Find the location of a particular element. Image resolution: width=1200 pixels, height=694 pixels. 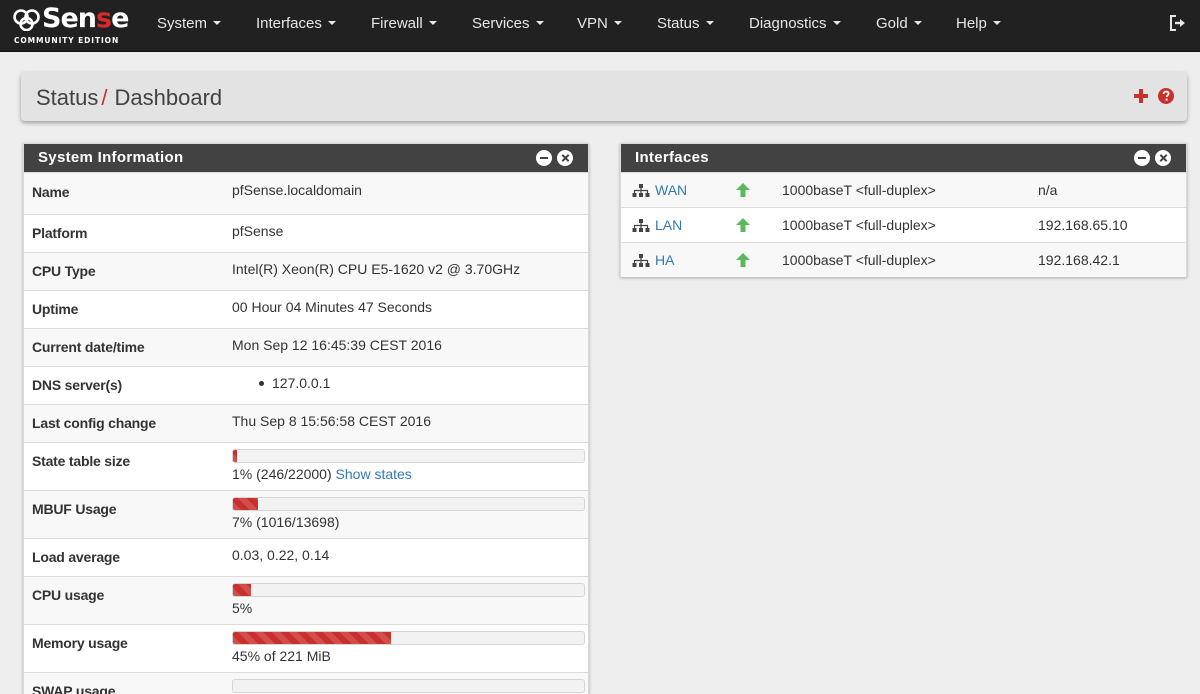

memory-usage-progress-bar is located at coordinates (408, 638).